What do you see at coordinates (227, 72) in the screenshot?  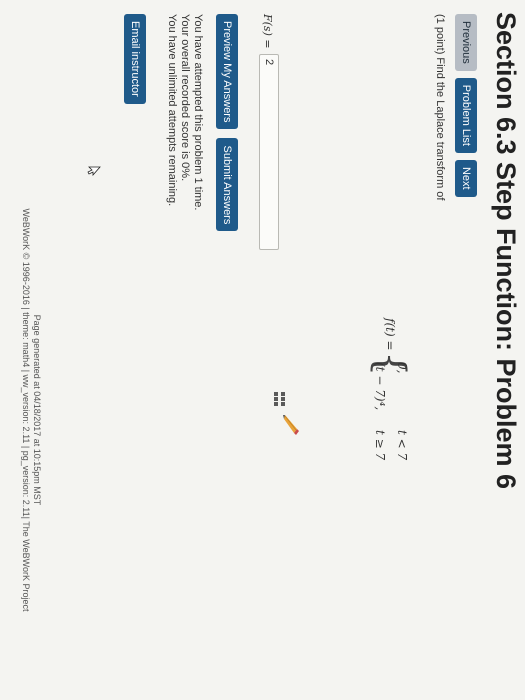 I see `preview-answers-button: Preview My Answers` at bounding box center [227, 72].